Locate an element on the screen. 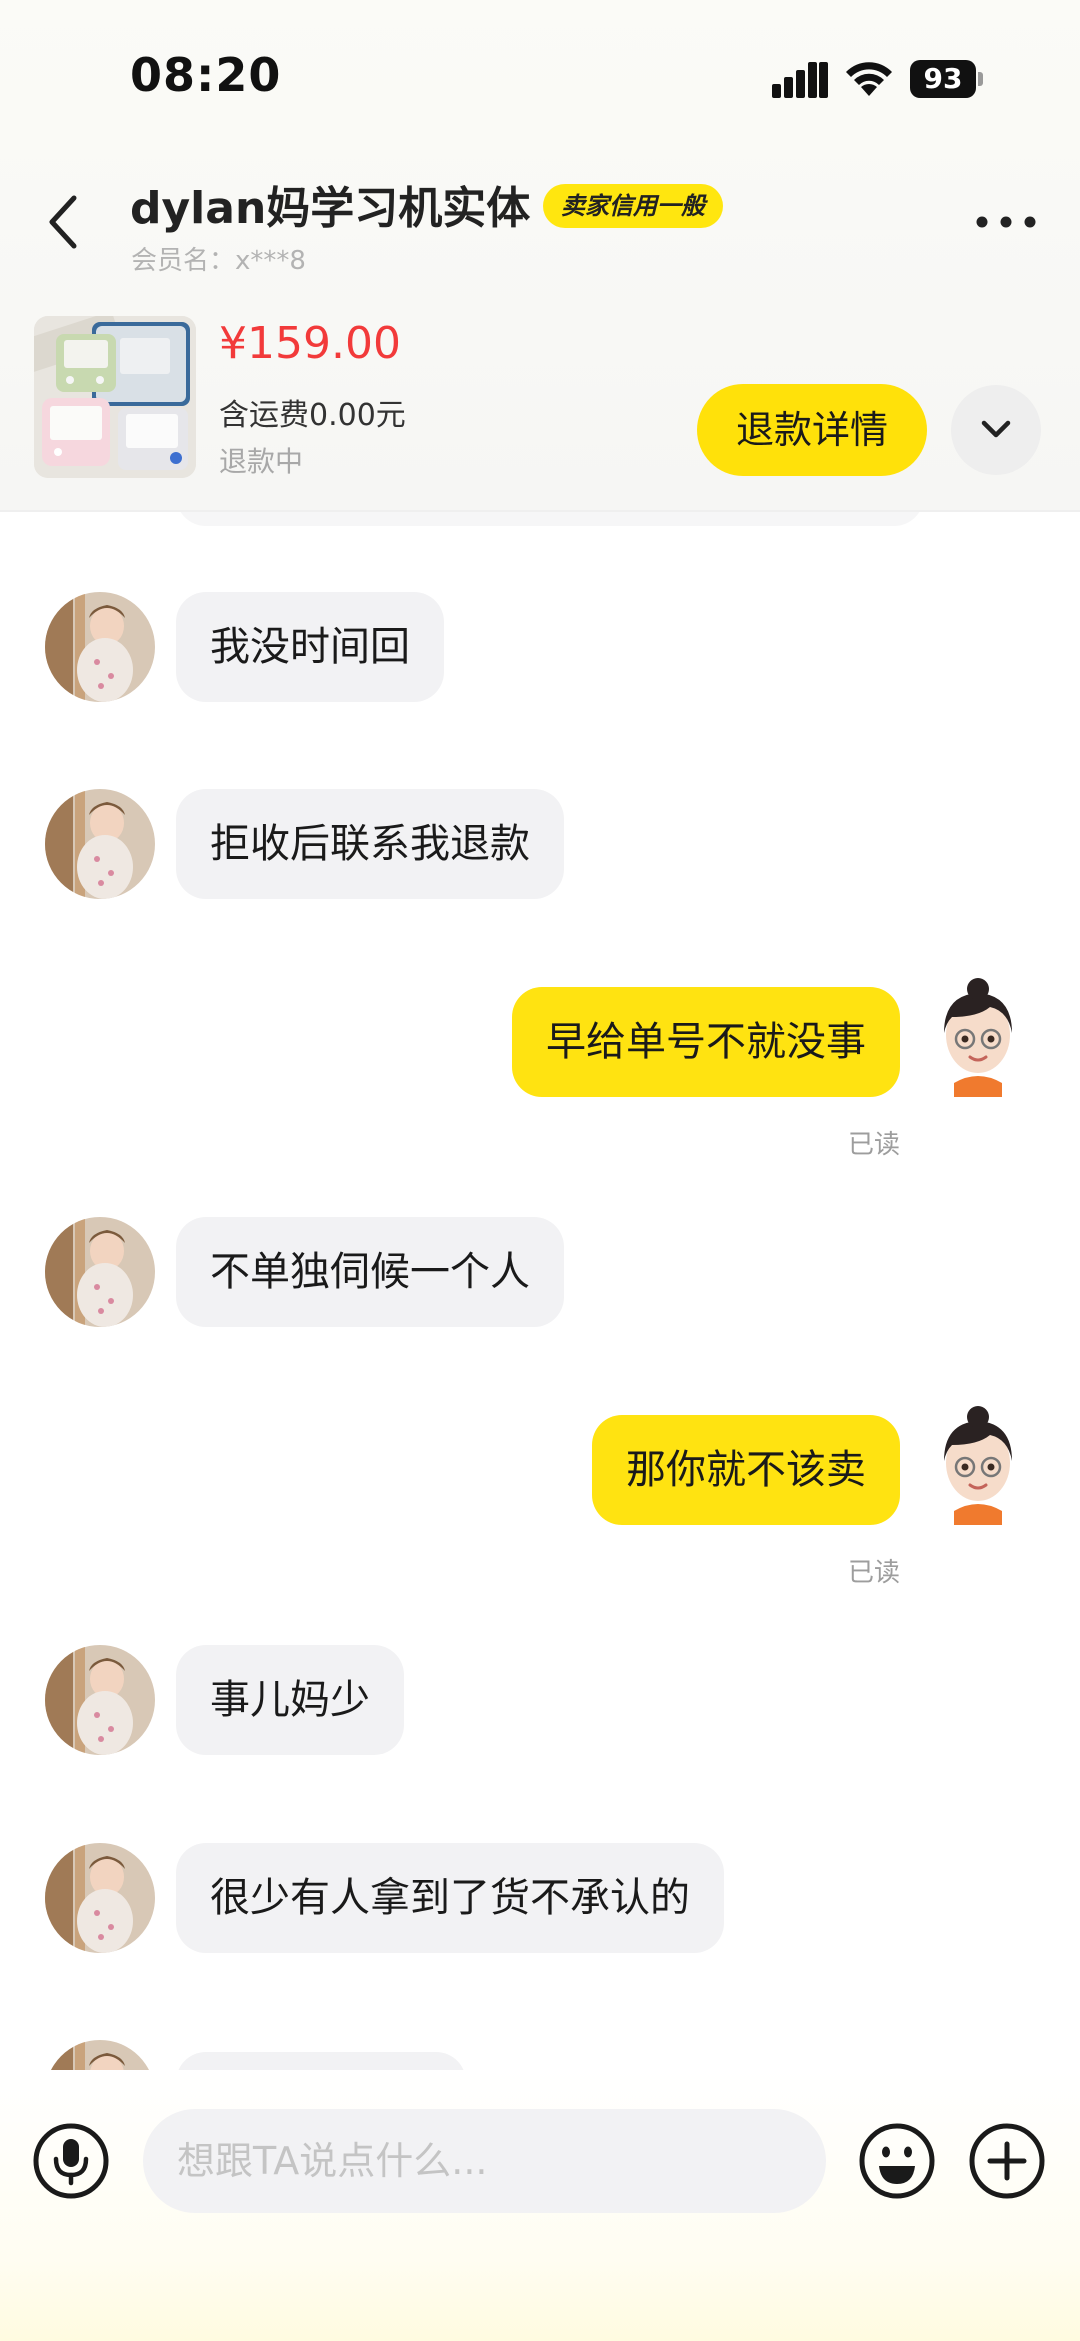  credit-badge: 卖家信用一般 is located at coordinates (633, 206).